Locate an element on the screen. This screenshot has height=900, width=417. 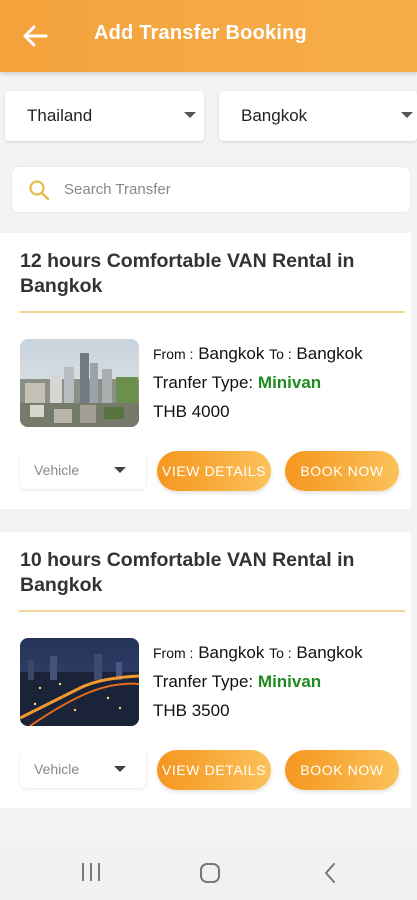
country-dropdown: Thailand is located at coordinates (104, 116).